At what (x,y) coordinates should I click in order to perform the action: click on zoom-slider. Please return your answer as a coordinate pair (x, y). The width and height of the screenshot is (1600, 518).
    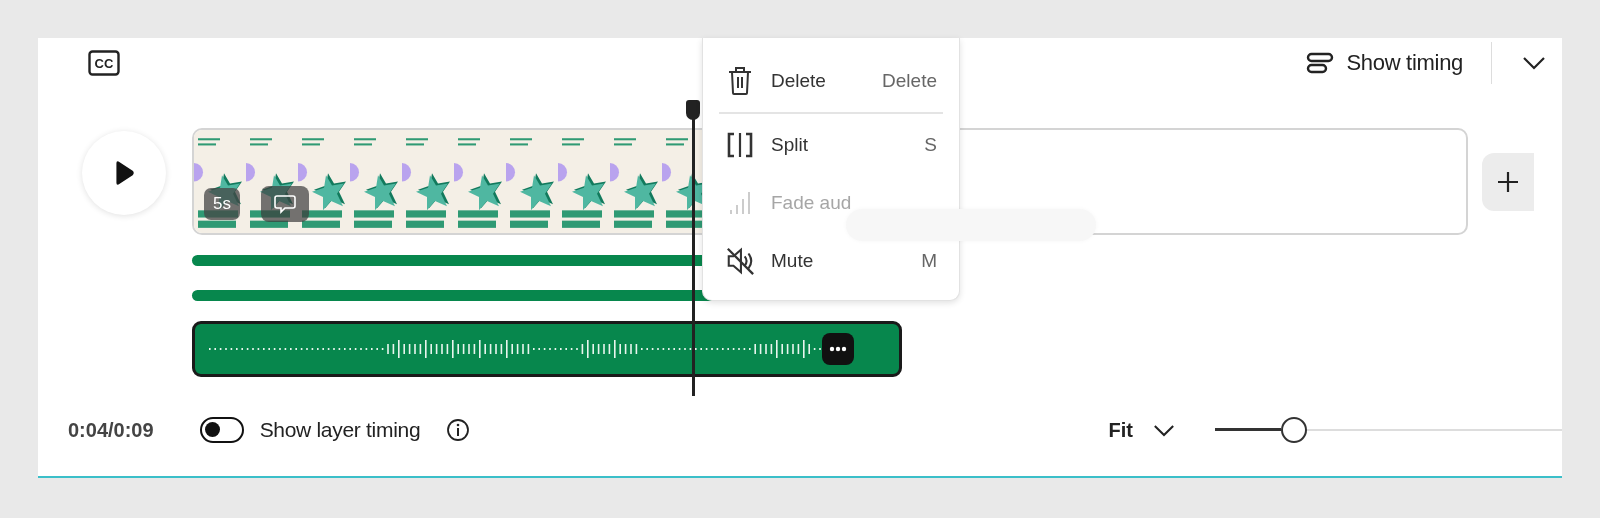
    Looking at the image, I should click on (1388, 430).